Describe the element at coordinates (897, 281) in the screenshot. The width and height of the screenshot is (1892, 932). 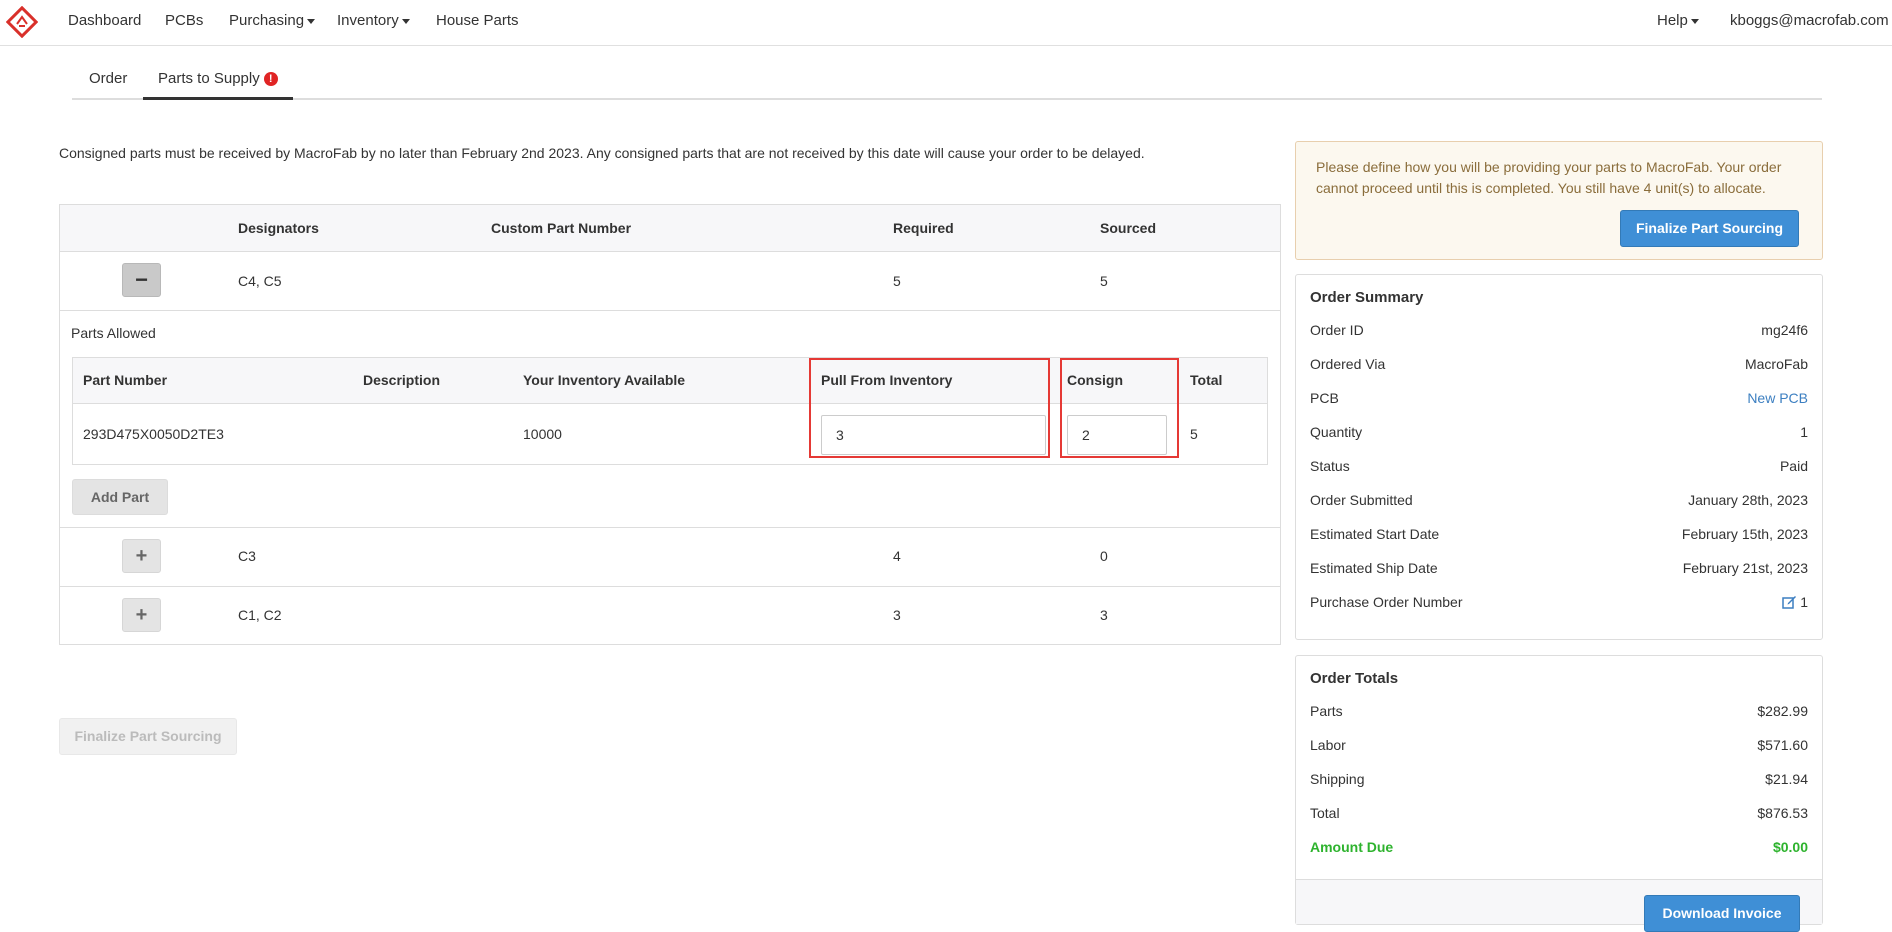
I see `row-required: 5` at that location.